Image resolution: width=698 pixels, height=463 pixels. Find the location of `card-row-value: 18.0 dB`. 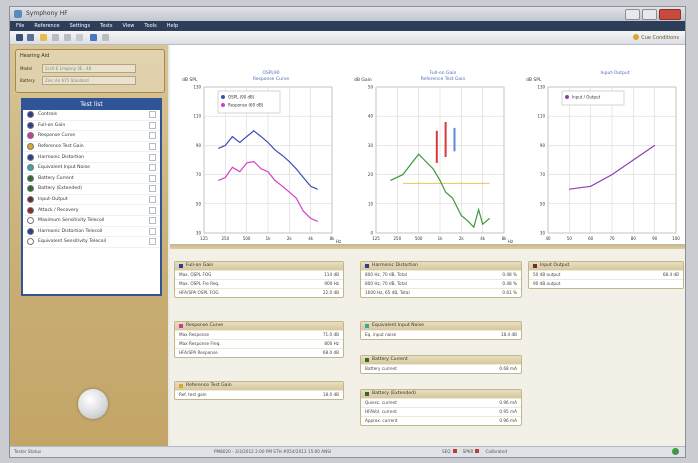

card-row-value: 18.0 dB is located at coordinates (330, 394).